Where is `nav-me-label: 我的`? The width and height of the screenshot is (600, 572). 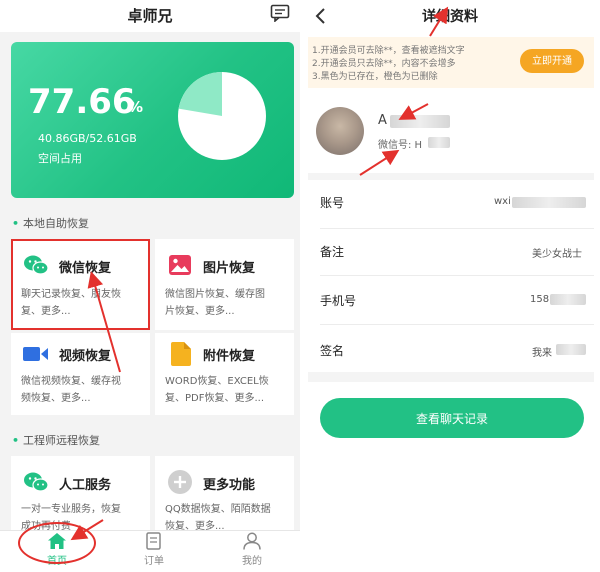
nav-me-label: 我的 is located at coordinates (252, 561).